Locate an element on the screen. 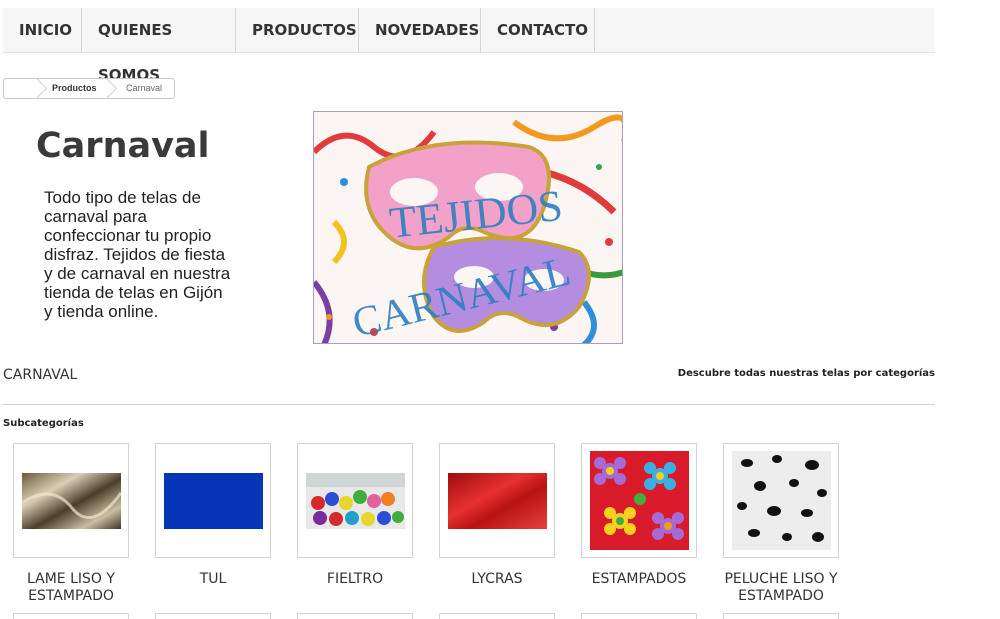 The image size is (1000, 619). nav-item-novedades: NOVEDADES is located at coordinates (420, 30).